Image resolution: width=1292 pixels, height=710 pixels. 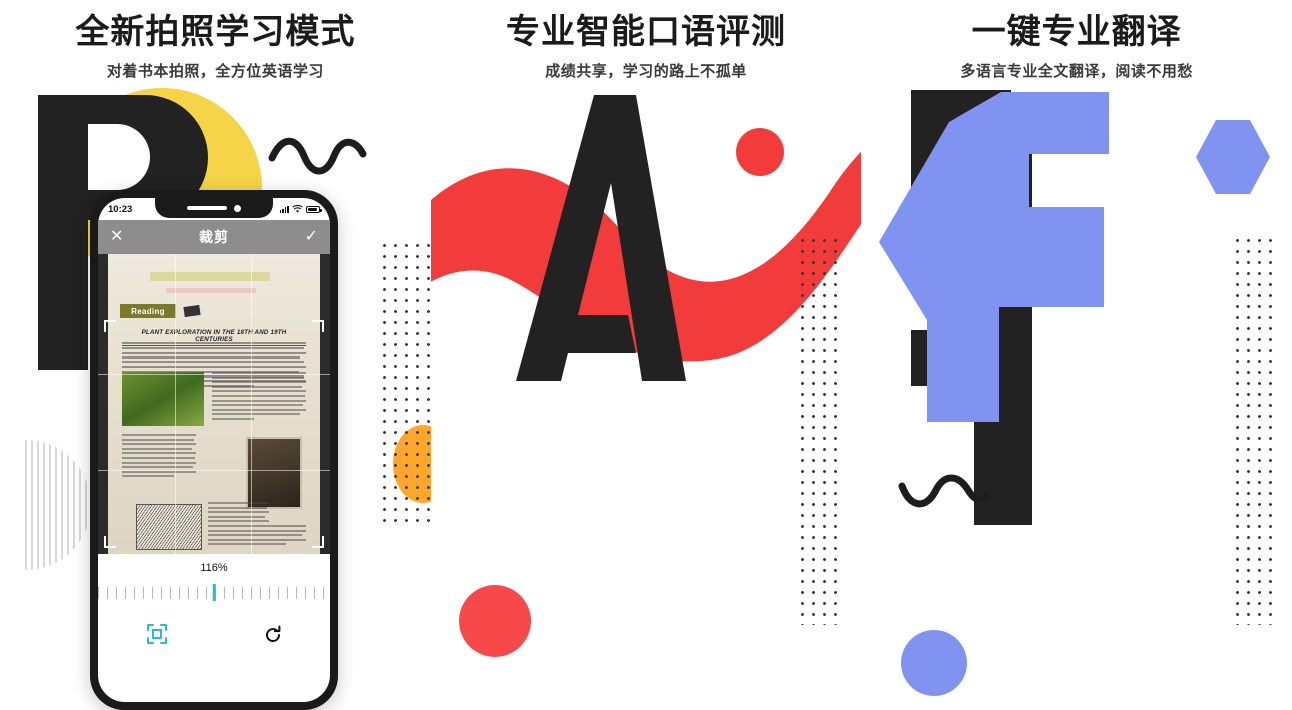 What do you see at coordinates (645, 32) in the screenshot?
I see `panel-heading: 专业智能口语评测` at bounding box center [645, 32].